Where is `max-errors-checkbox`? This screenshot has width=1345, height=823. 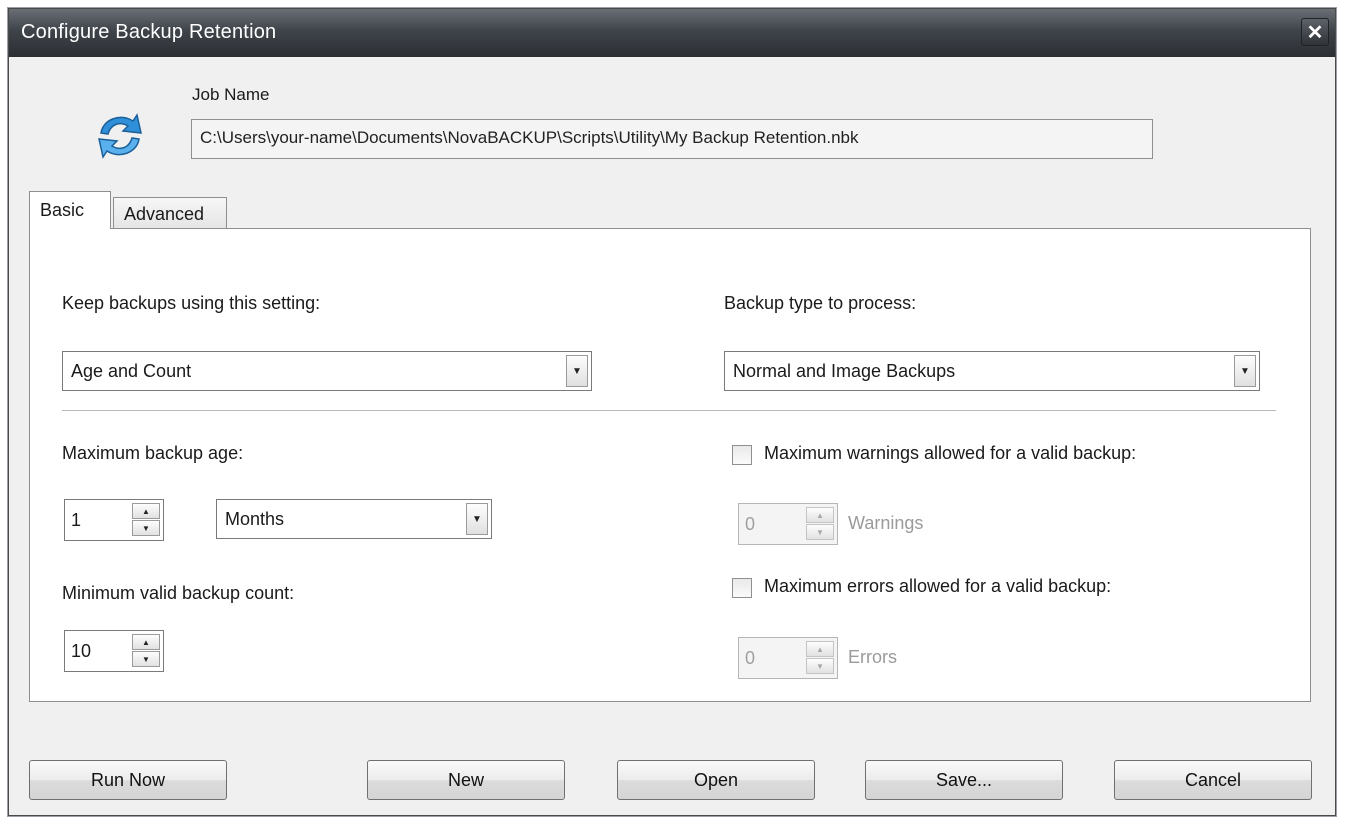
max-errors-checkbox is located at coordinates (742, 588).